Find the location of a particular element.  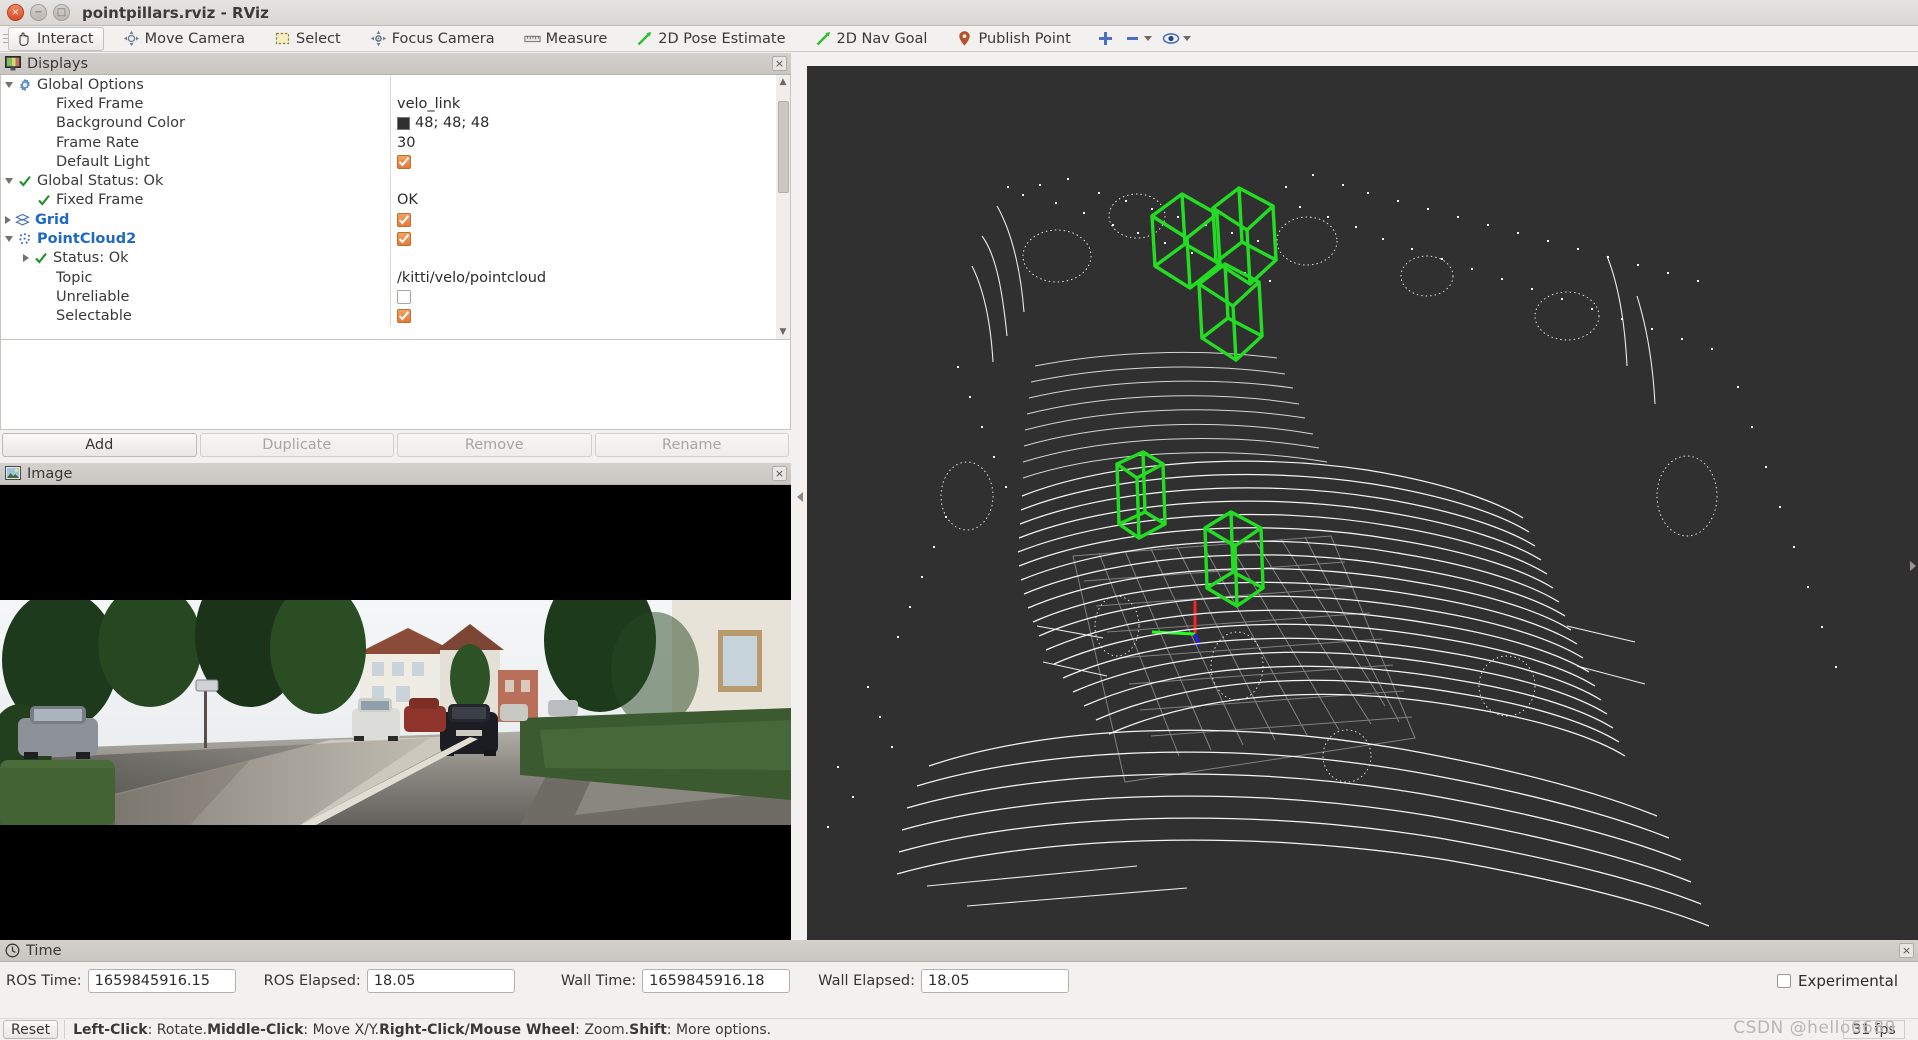

window-close-button: × is located at coordinates (15, 12).